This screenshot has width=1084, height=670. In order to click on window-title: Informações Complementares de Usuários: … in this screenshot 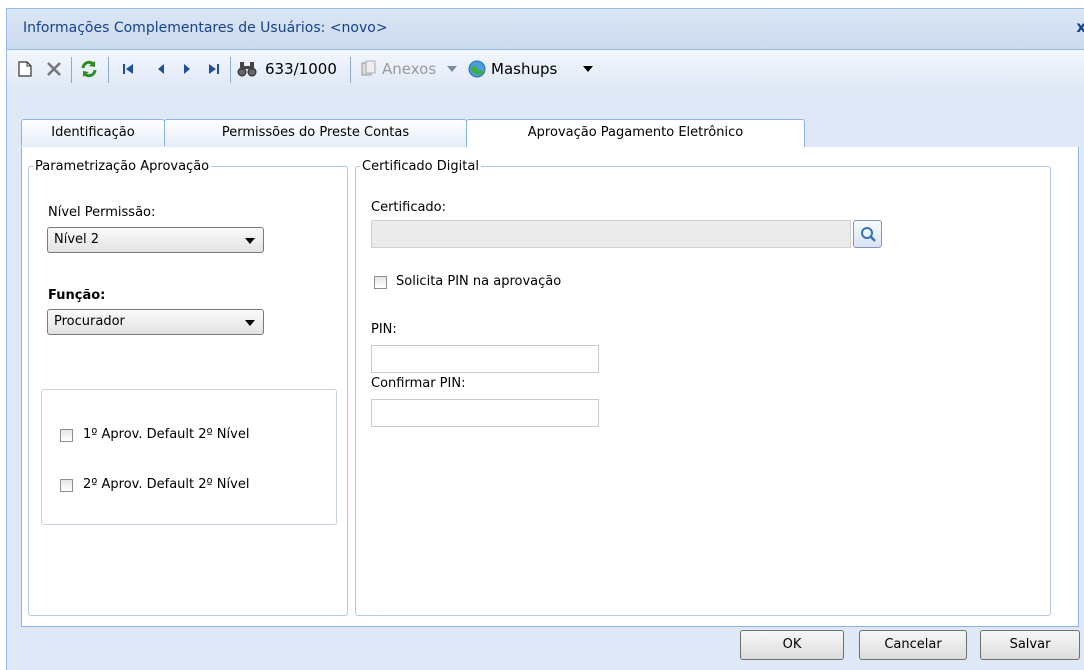, I will do `click(205, 28)`.